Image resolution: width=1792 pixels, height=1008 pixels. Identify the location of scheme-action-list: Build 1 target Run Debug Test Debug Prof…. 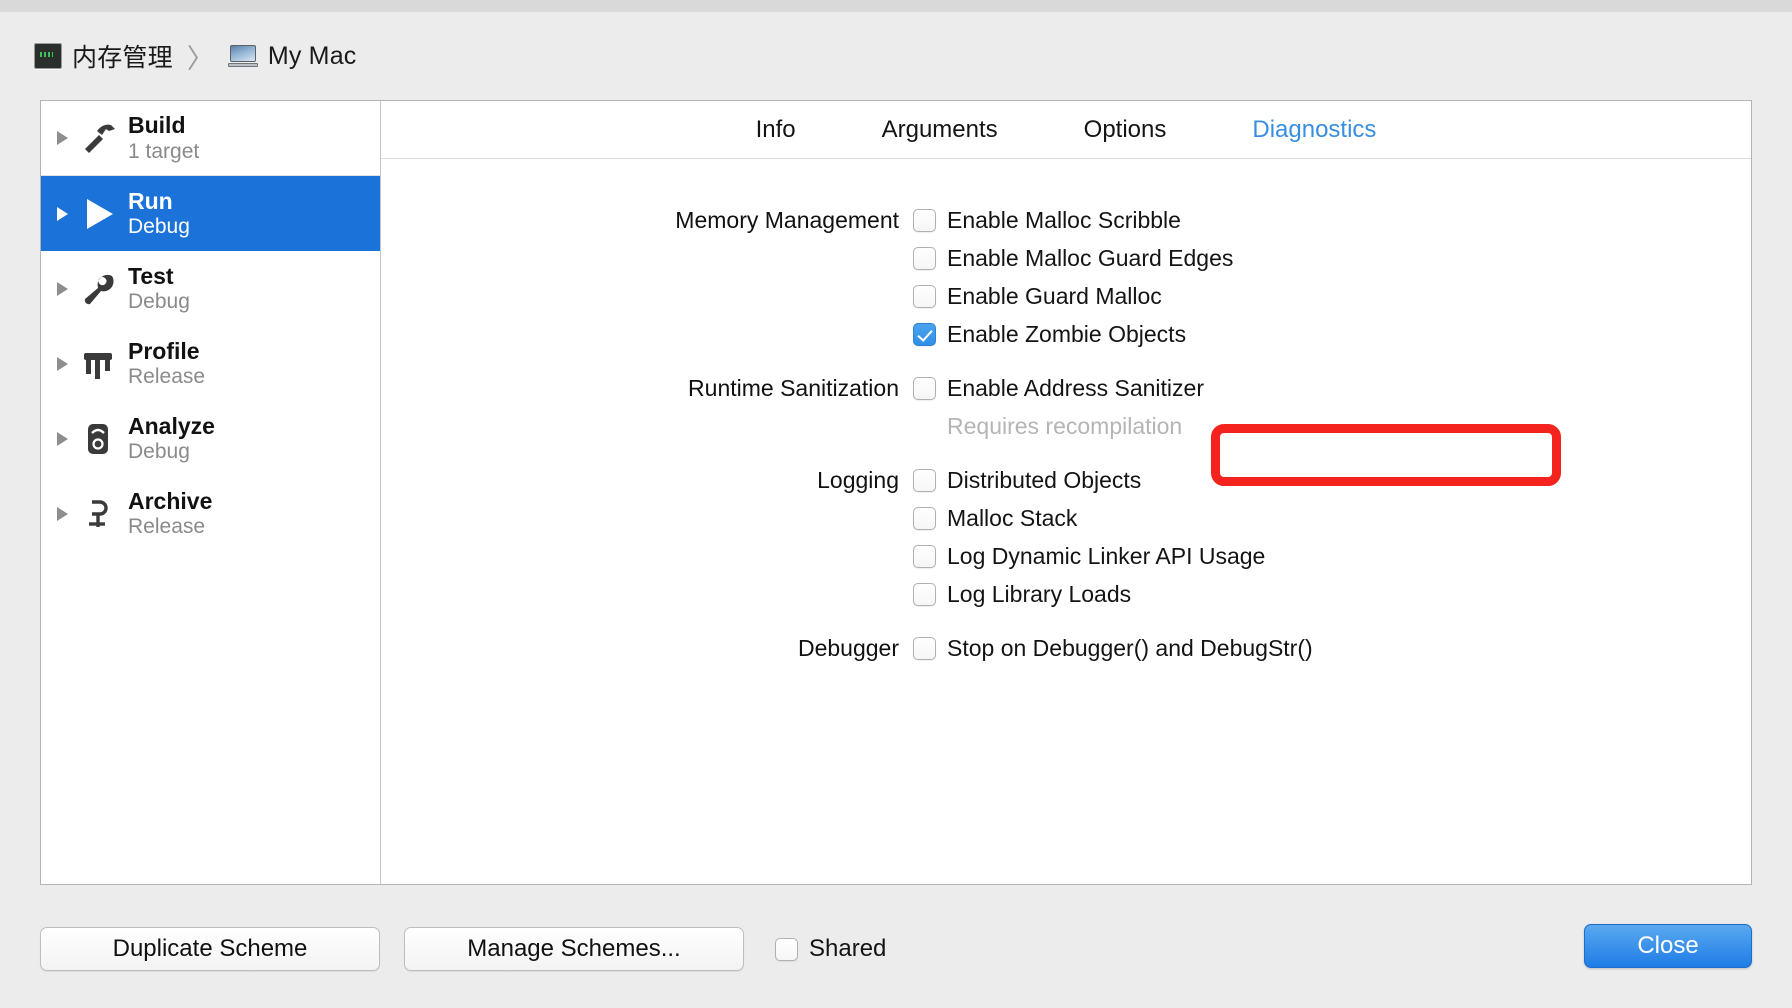
(211, 492).